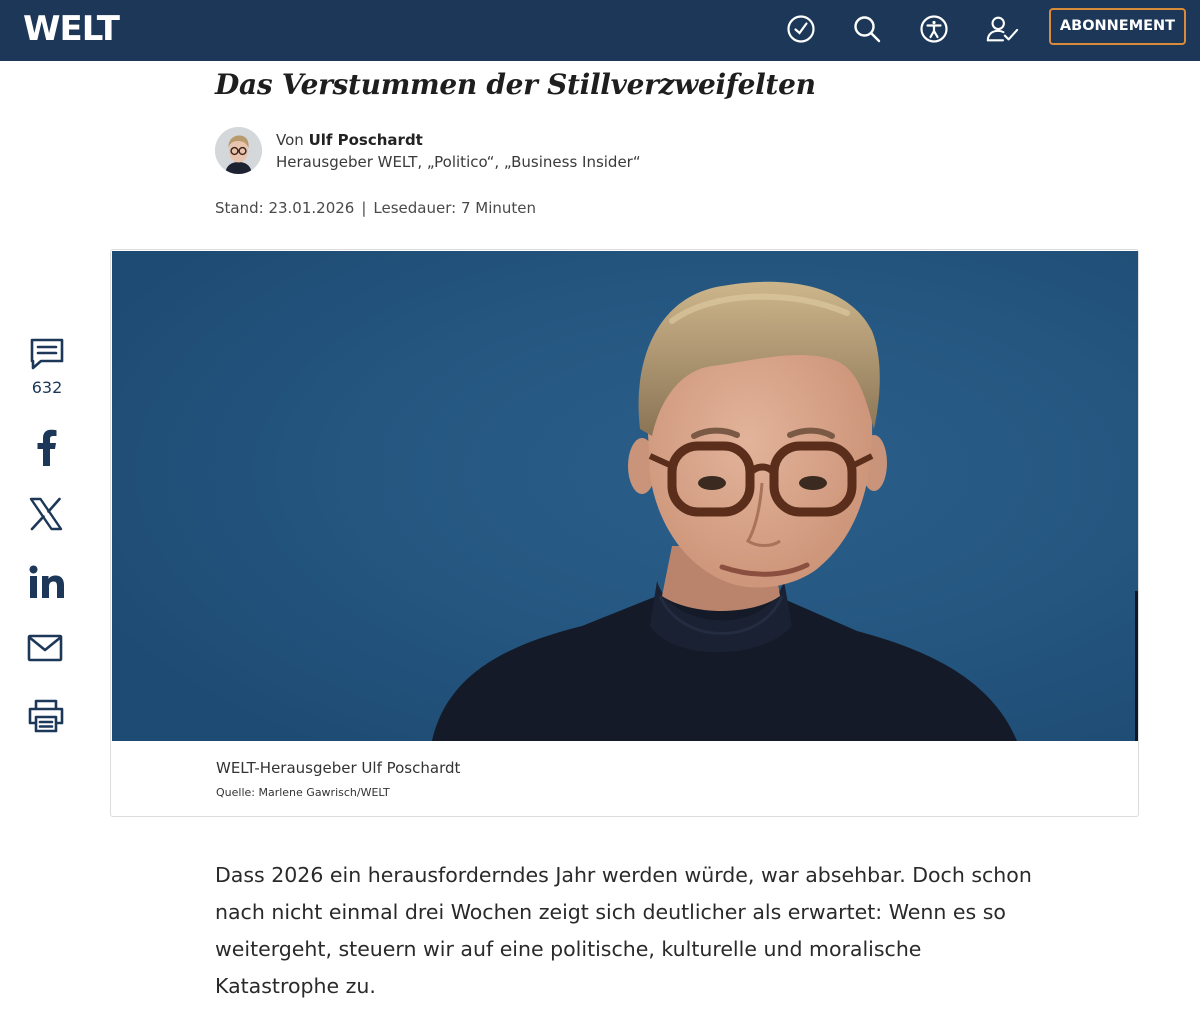 The image size is (1200, 1028). I want to click on image-caption: WELT-Herausgeber Ulf Poschardt, so click(338, 768).